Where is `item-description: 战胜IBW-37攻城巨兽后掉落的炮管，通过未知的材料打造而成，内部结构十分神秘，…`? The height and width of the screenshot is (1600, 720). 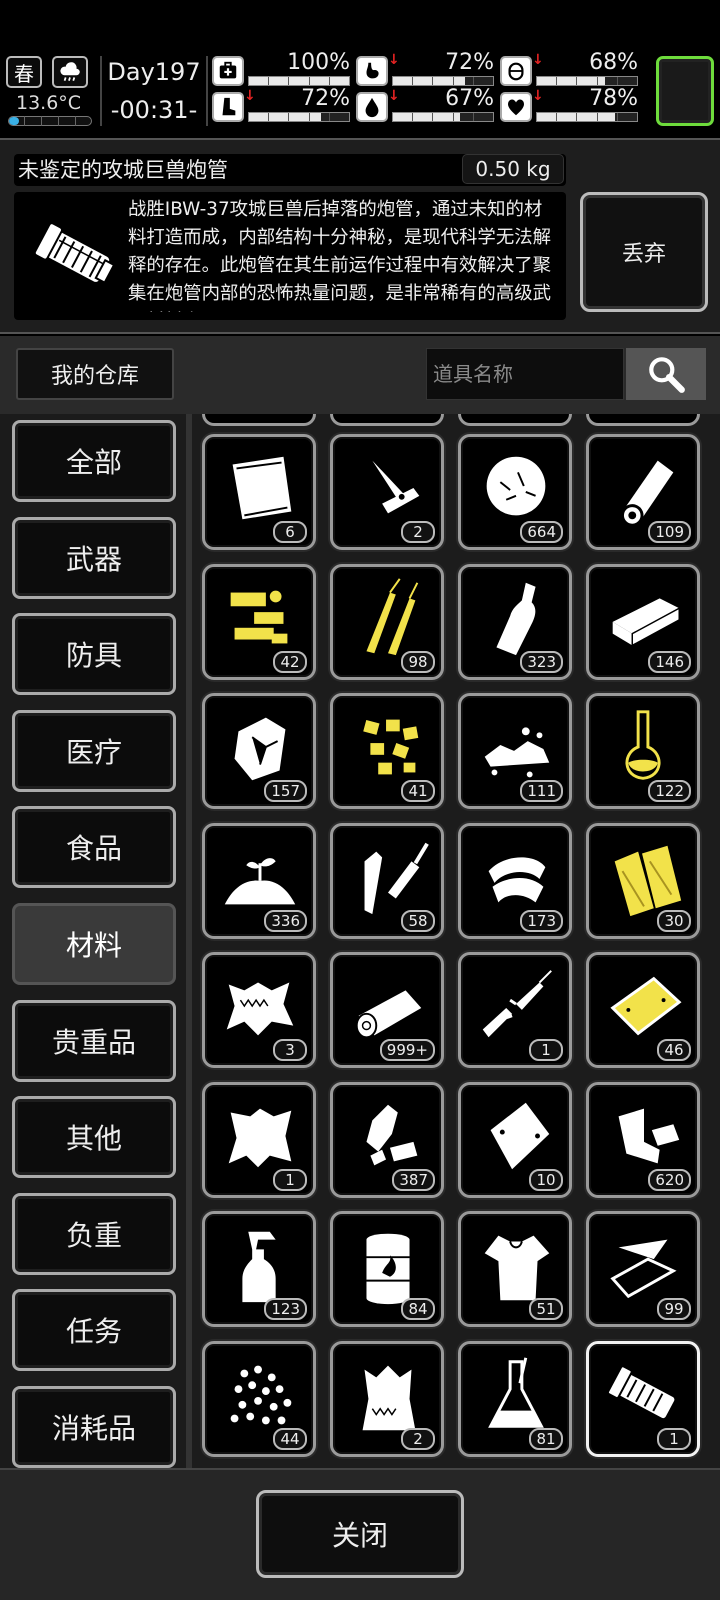 item-description: 战胜IBW-37攻城巨兽后掉落的炮管，通过未知的材料打造而成，内部结构十分神秘，… is located at coordinates (339, 255).